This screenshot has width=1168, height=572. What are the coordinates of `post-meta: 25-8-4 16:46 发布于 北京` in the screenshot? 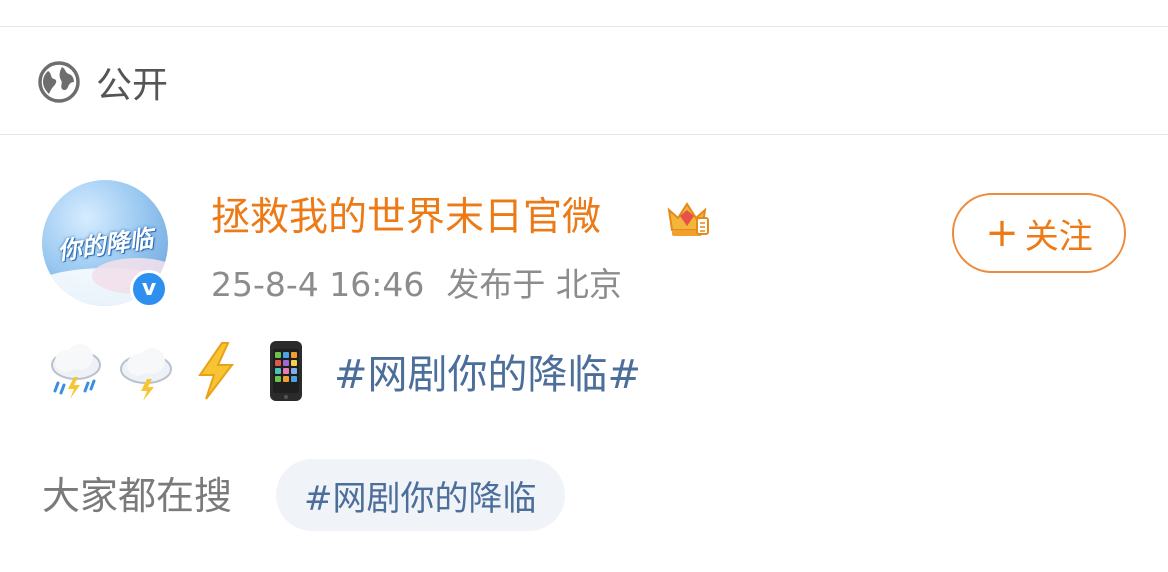 It's located at (427, 285).